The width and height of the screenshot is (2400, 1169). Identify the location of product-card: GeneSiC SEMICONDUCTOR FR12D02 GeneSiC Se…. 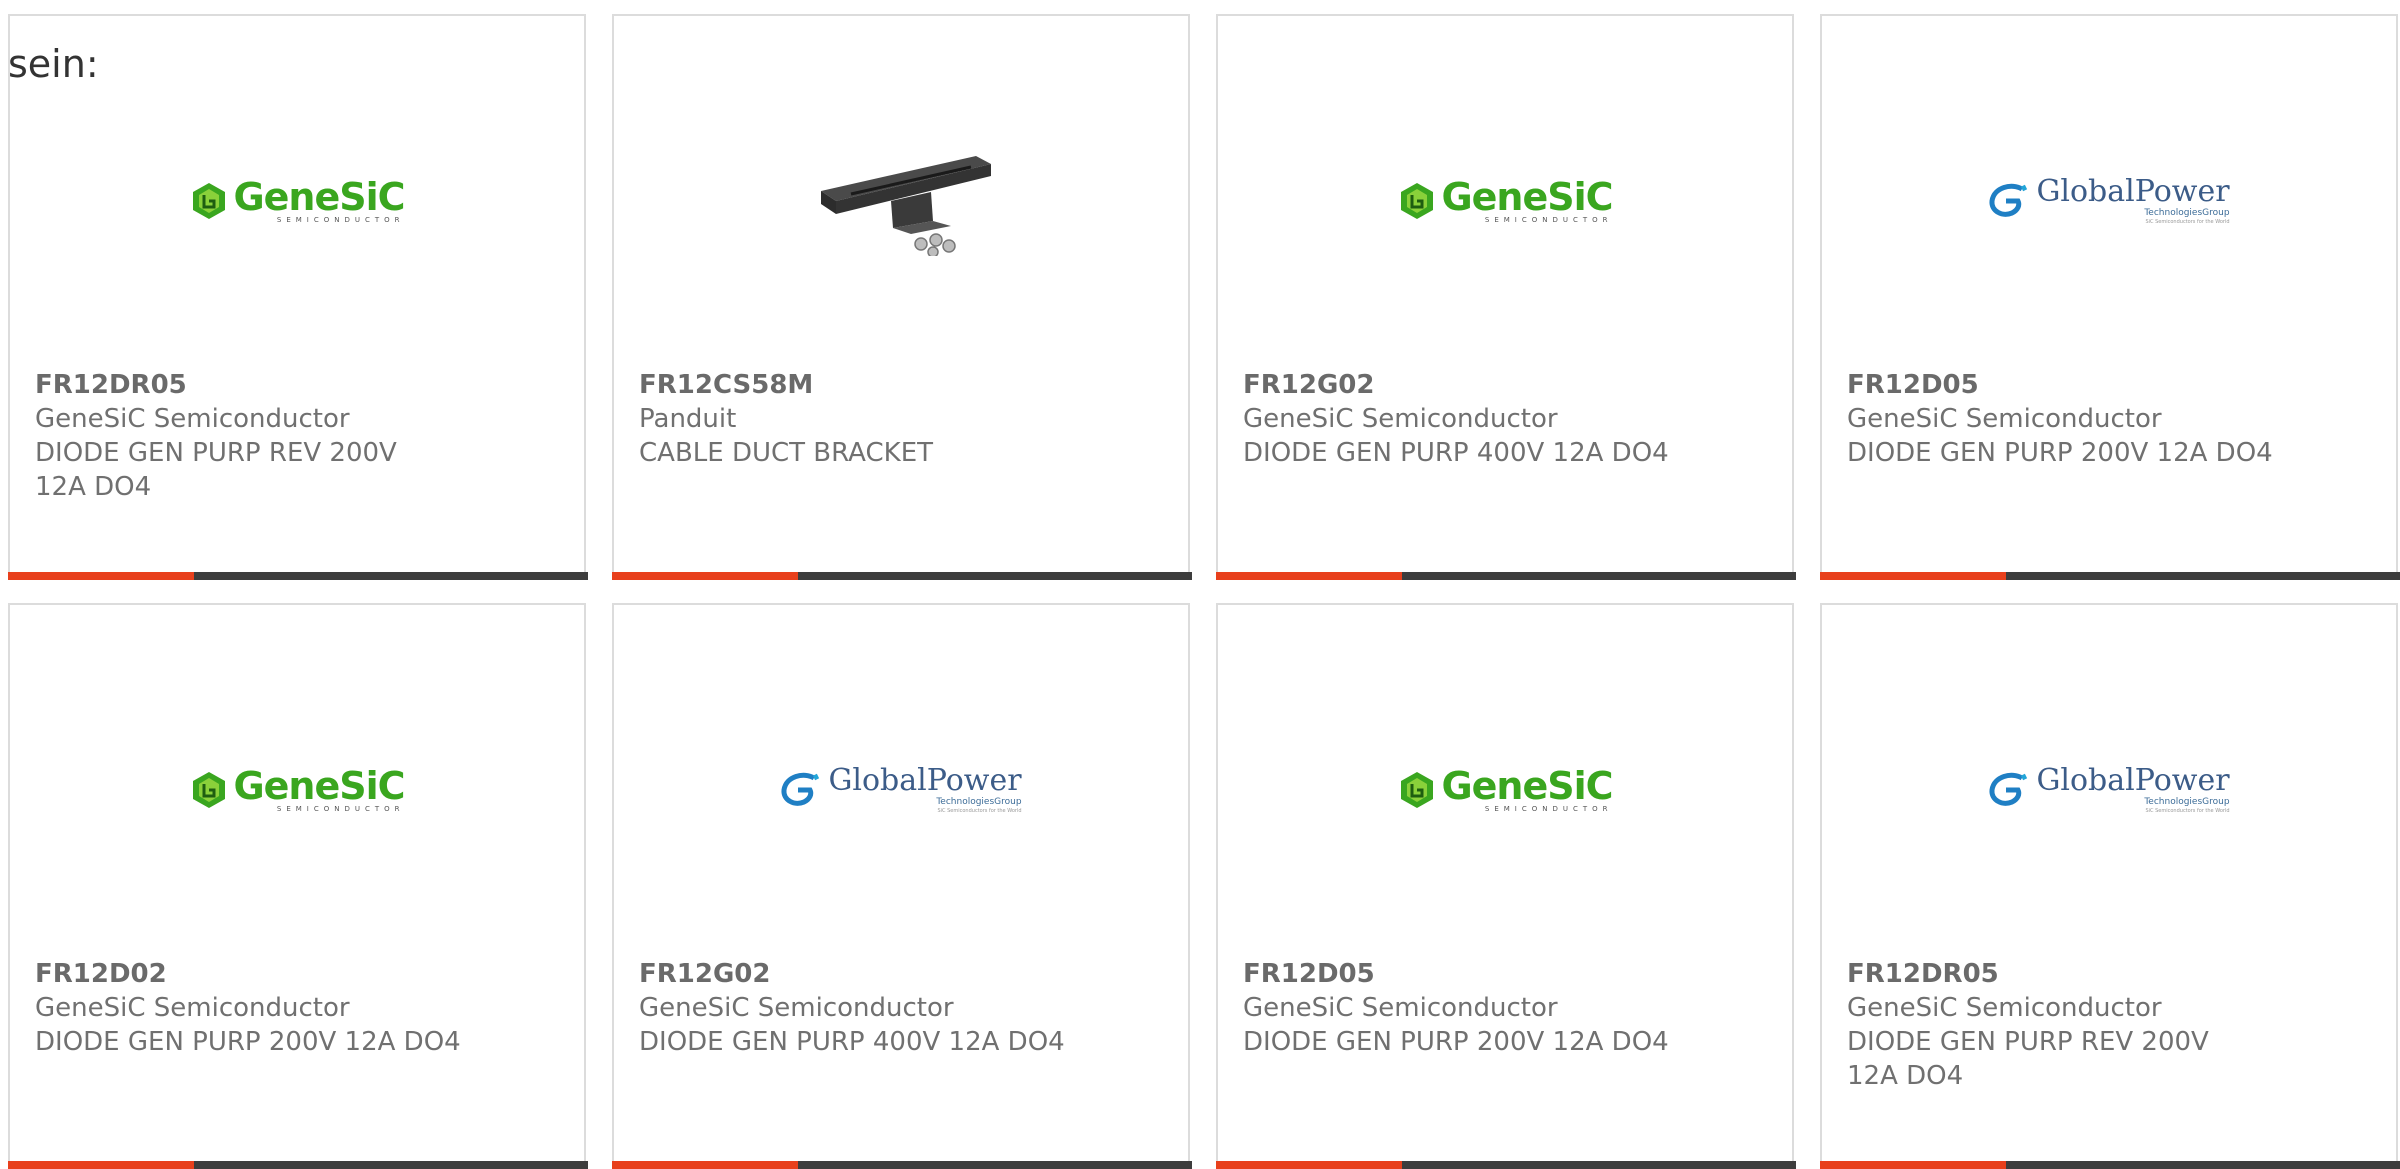
(298, 886).